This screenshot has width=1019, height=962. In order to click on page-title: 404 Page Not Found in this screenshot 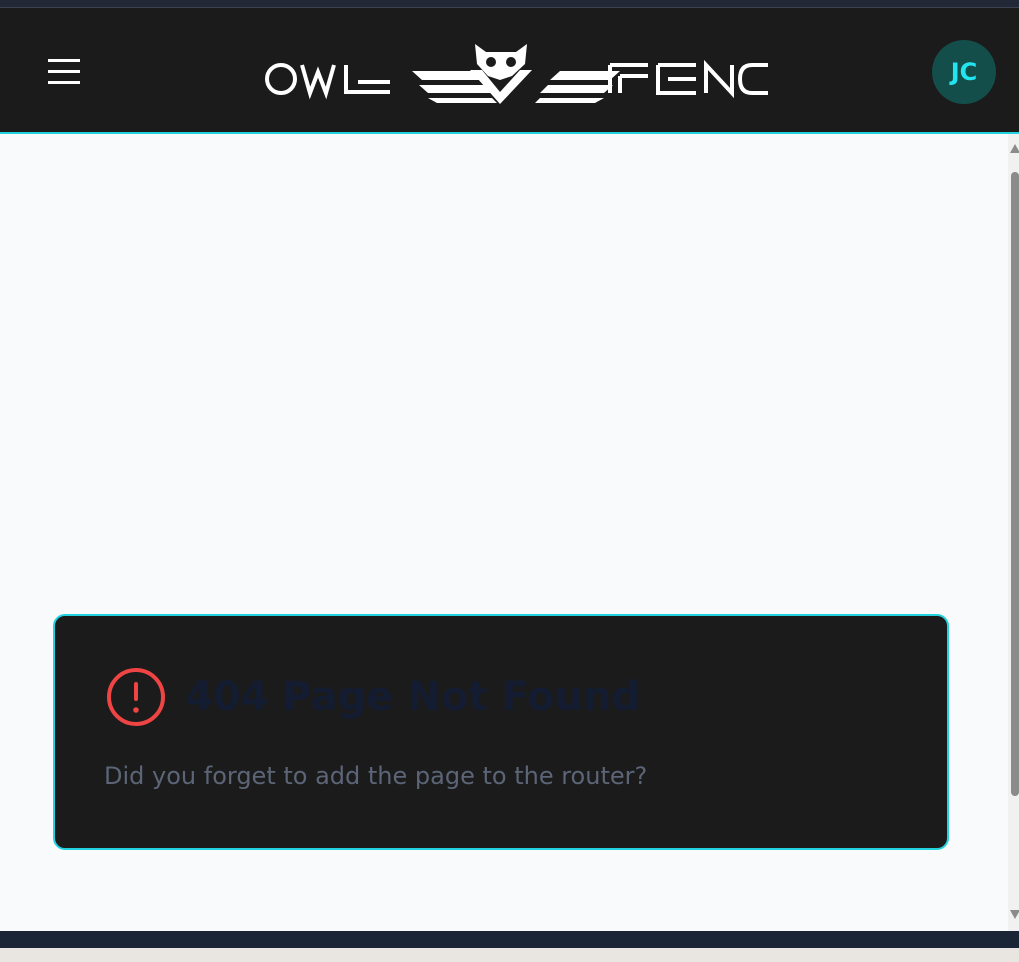, I will do `click(413, 697)`.